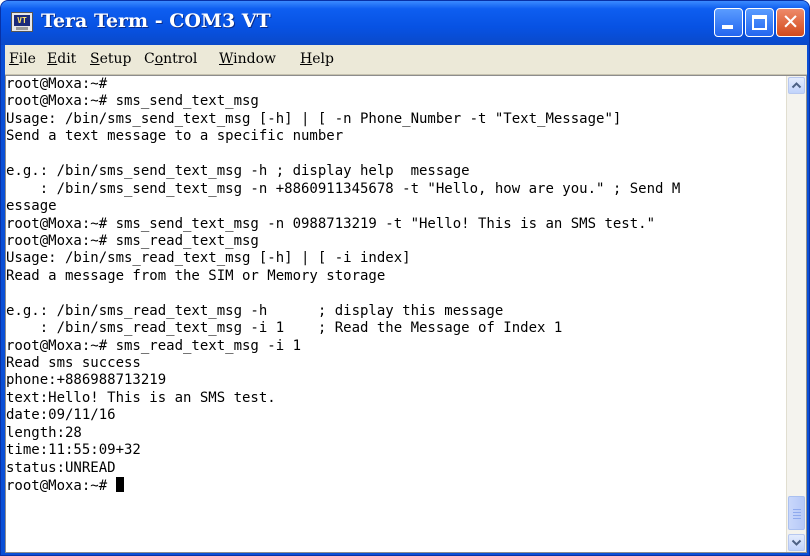 This screenshot has width=810, height=556. I want to click on app-icon-screen: VT, so click(22, 20).